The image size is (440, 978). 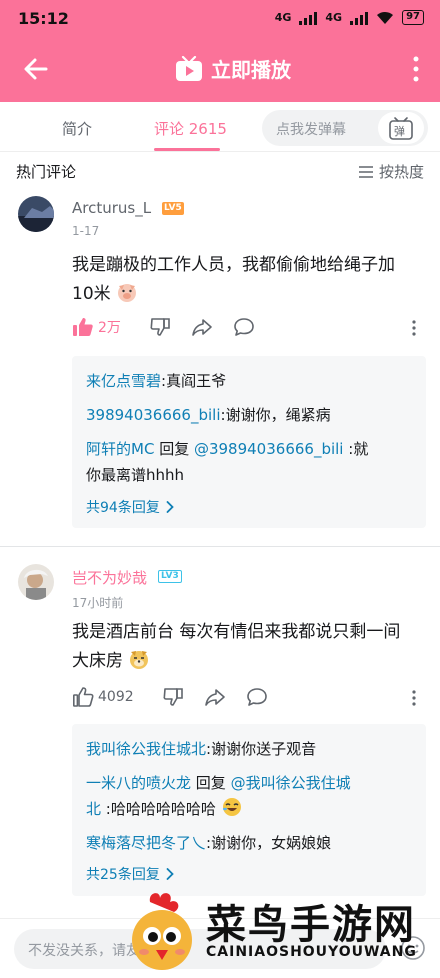 I want to click on status-time: 15:12, so click(x=43, y=18).